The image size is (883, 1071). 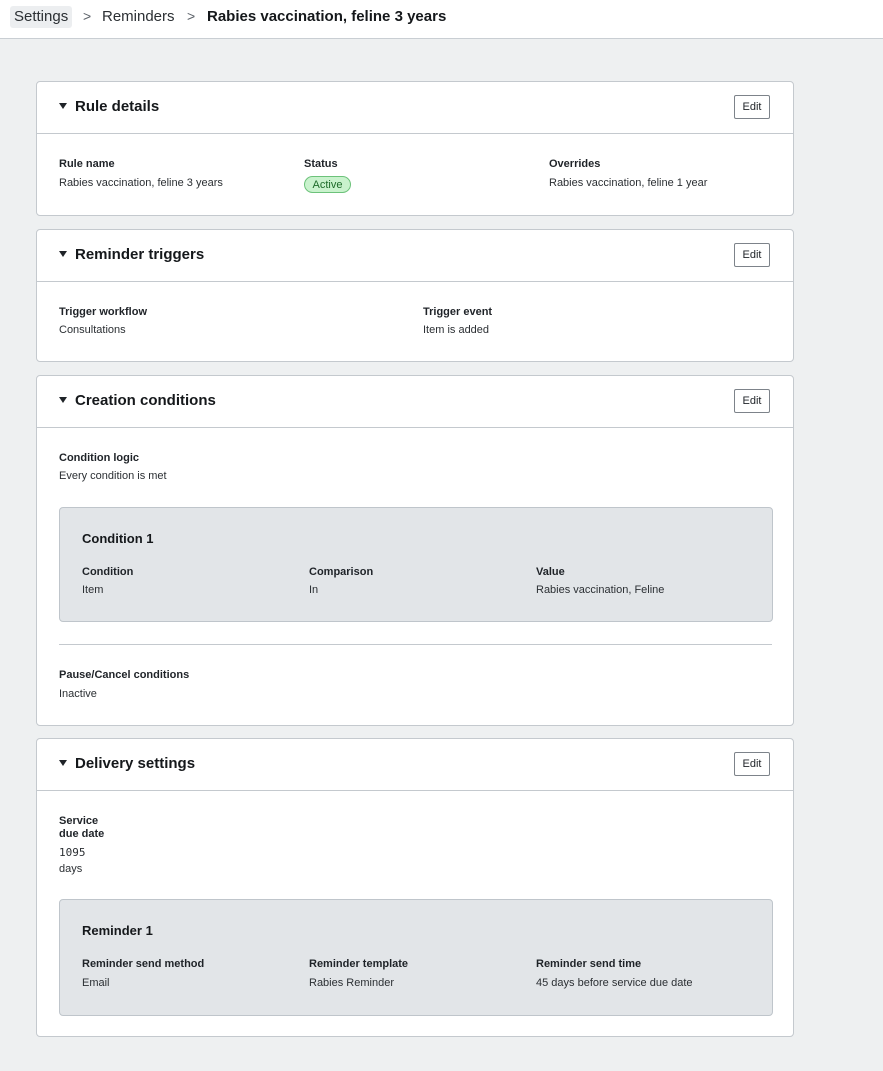 What do you see at coordinates (124, 675) in the screenshot?
I see `pause-cancel-label: Pause/Cancel conditions` at bounding box center [124, 675].